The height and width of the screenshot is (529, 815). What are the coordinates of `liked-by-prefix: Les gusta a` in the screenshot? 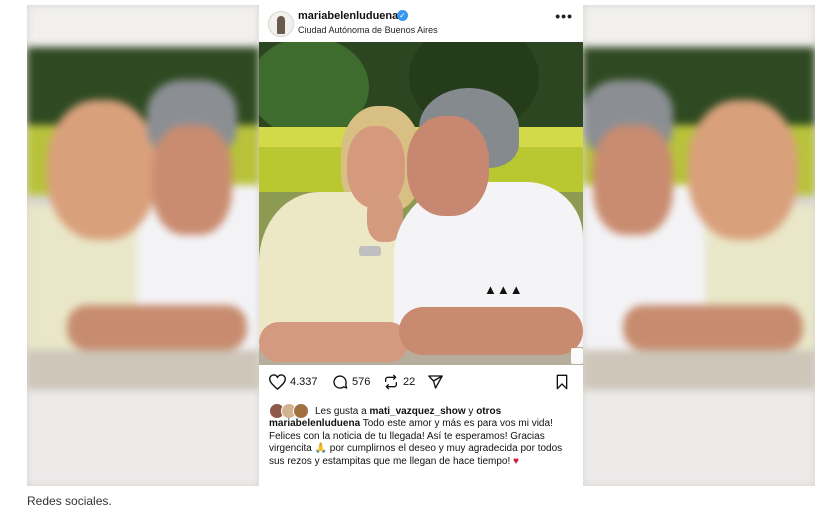 It's located at (342, 411).